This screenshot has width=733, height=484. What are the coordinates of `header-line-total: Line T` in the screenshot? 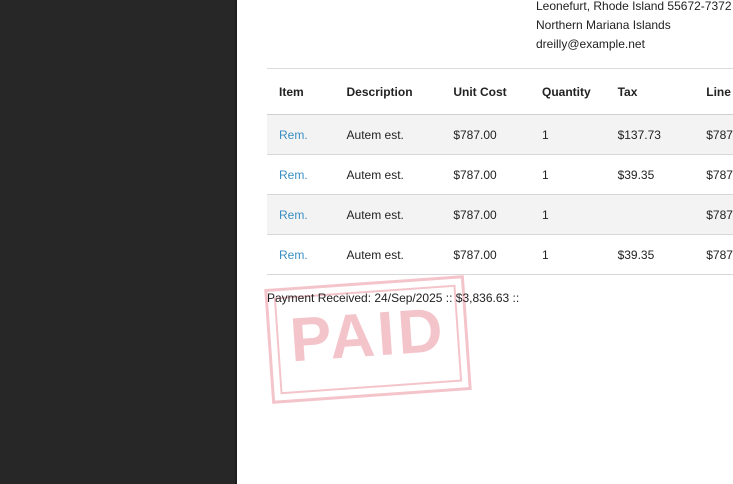 It's located at (713, 91).